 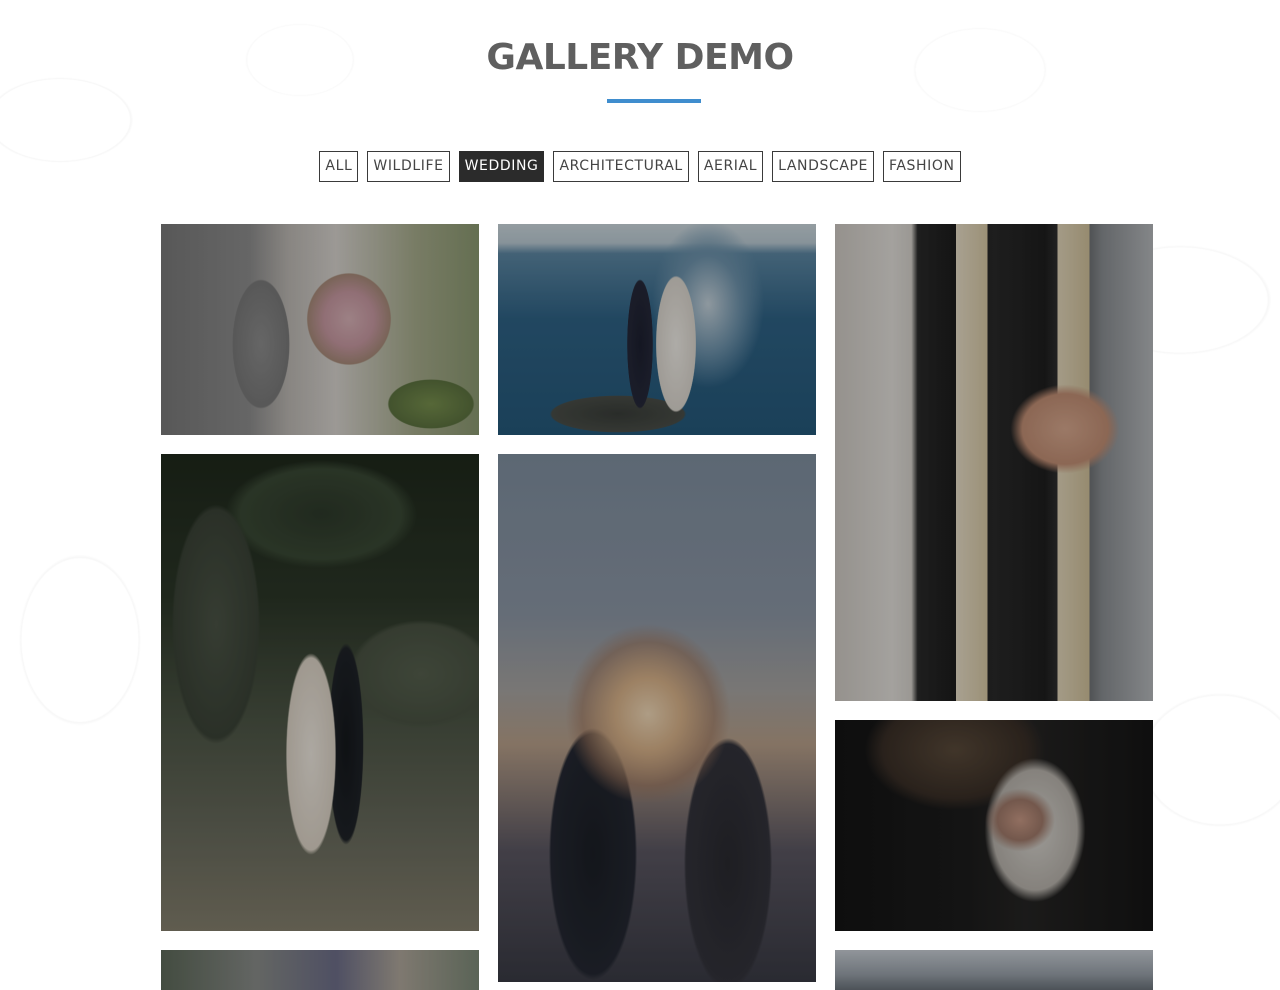 I want to click on hands-detail, so click(x=1065, y=429).